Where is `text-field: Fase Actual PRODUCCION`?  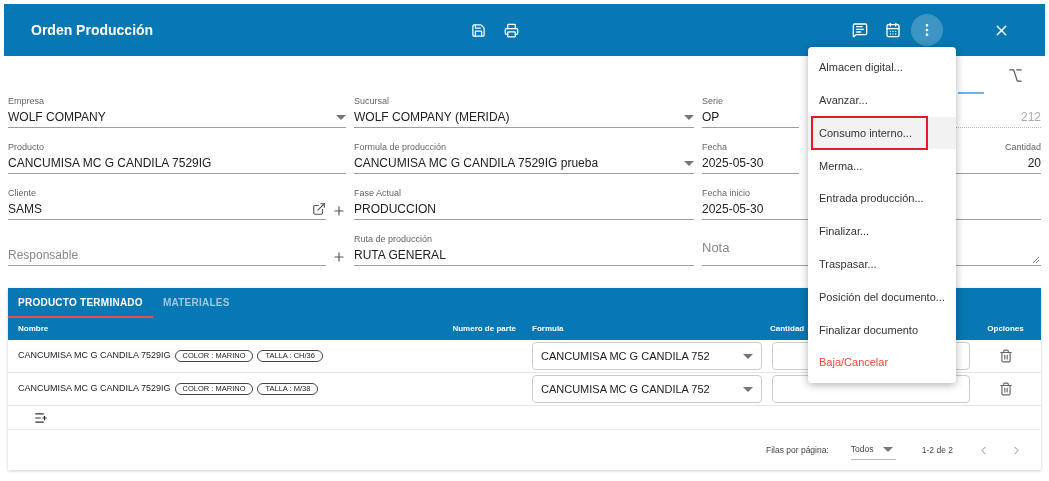 text-field: Fase Actual PRODUCCION is located at coordinates (524, 203).